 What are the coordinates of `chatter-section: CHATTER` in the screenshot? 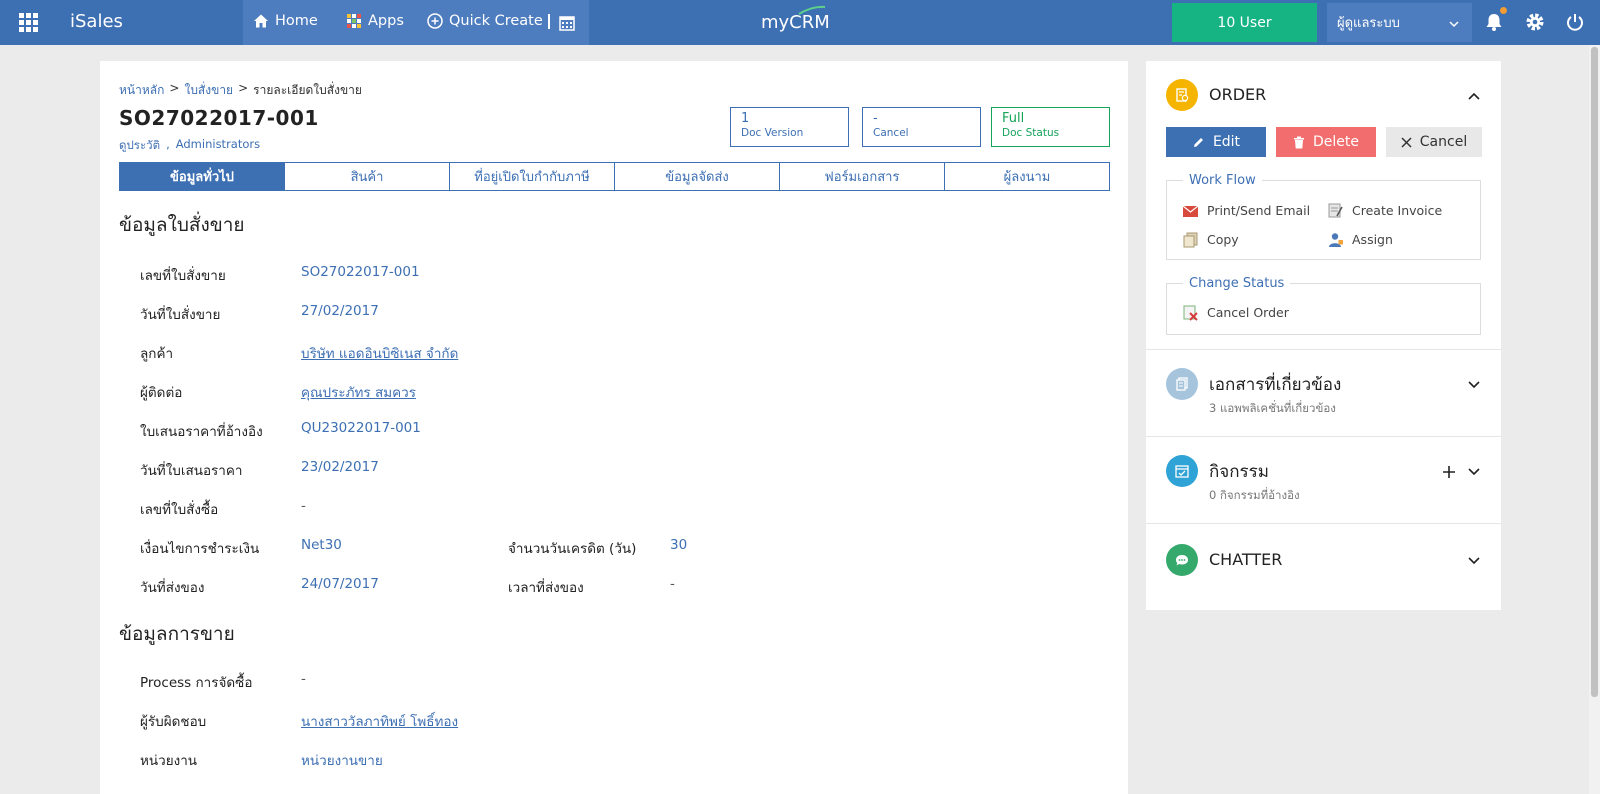 It's located at (1323, 567).